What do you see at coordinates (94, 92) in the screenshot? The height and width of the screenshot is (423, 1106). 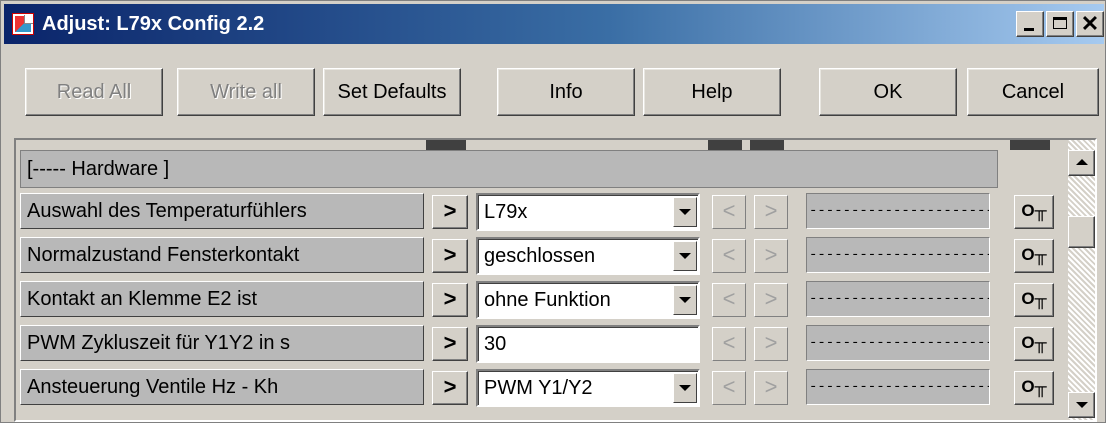 I see `read-all-button: Read All` at bounding box center [94, 92].